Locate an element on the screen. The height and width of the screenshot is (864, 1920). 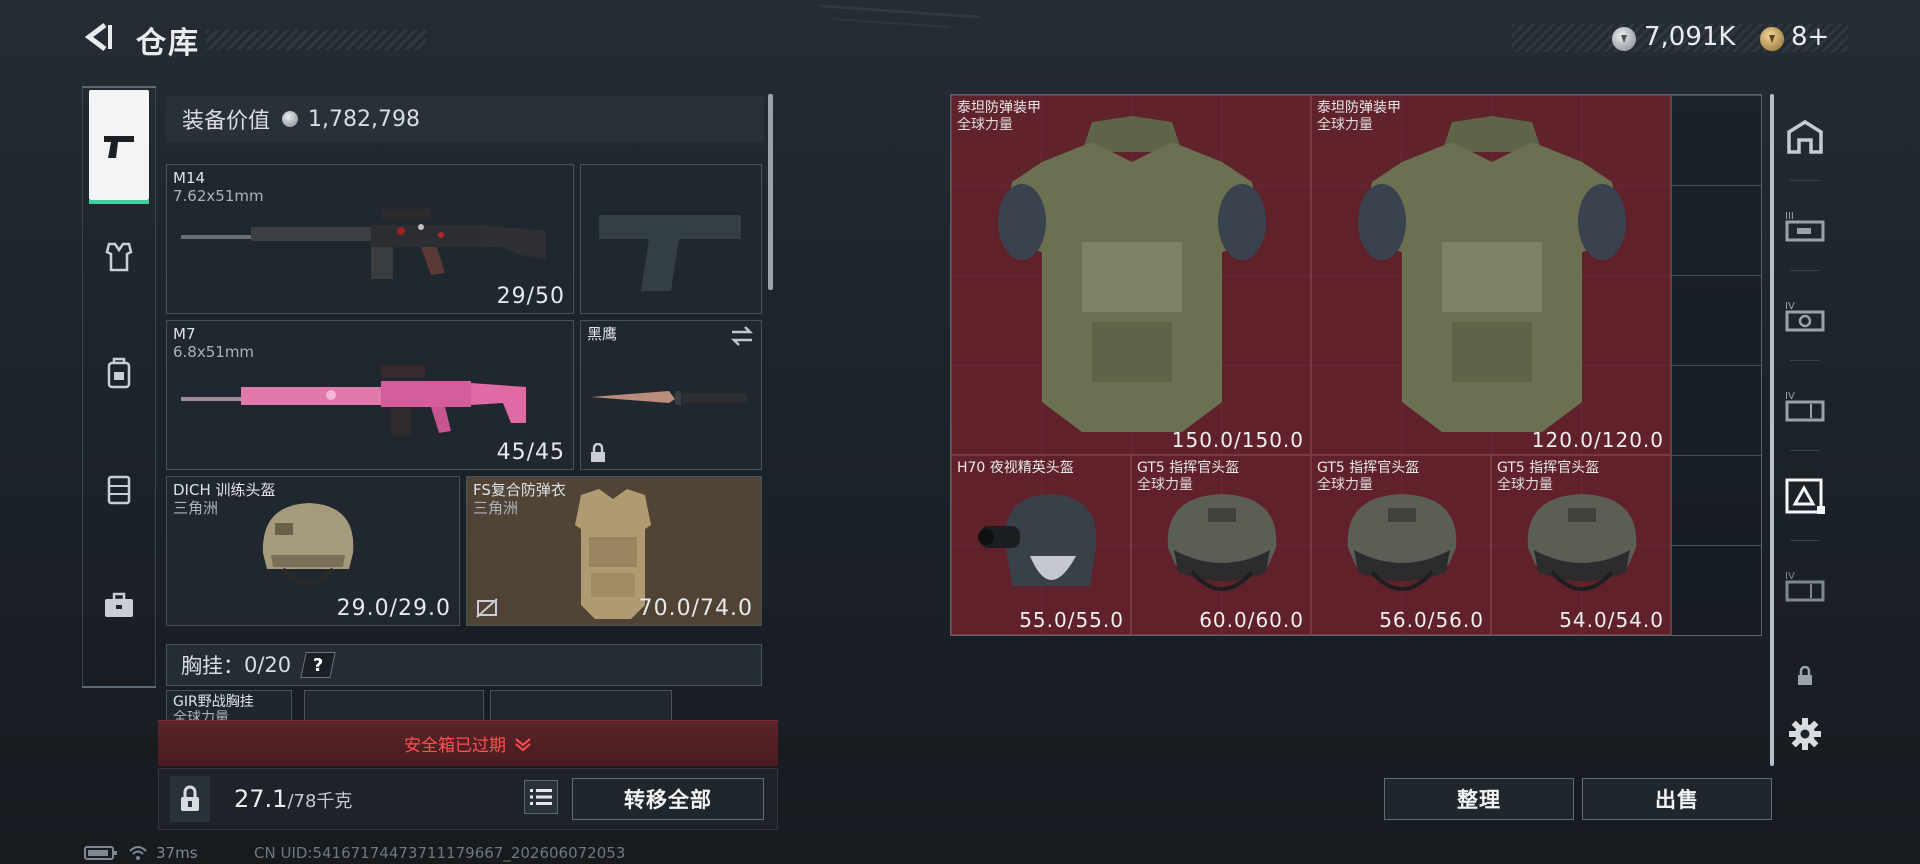
settings-button is located at coordinates (1805, 734).